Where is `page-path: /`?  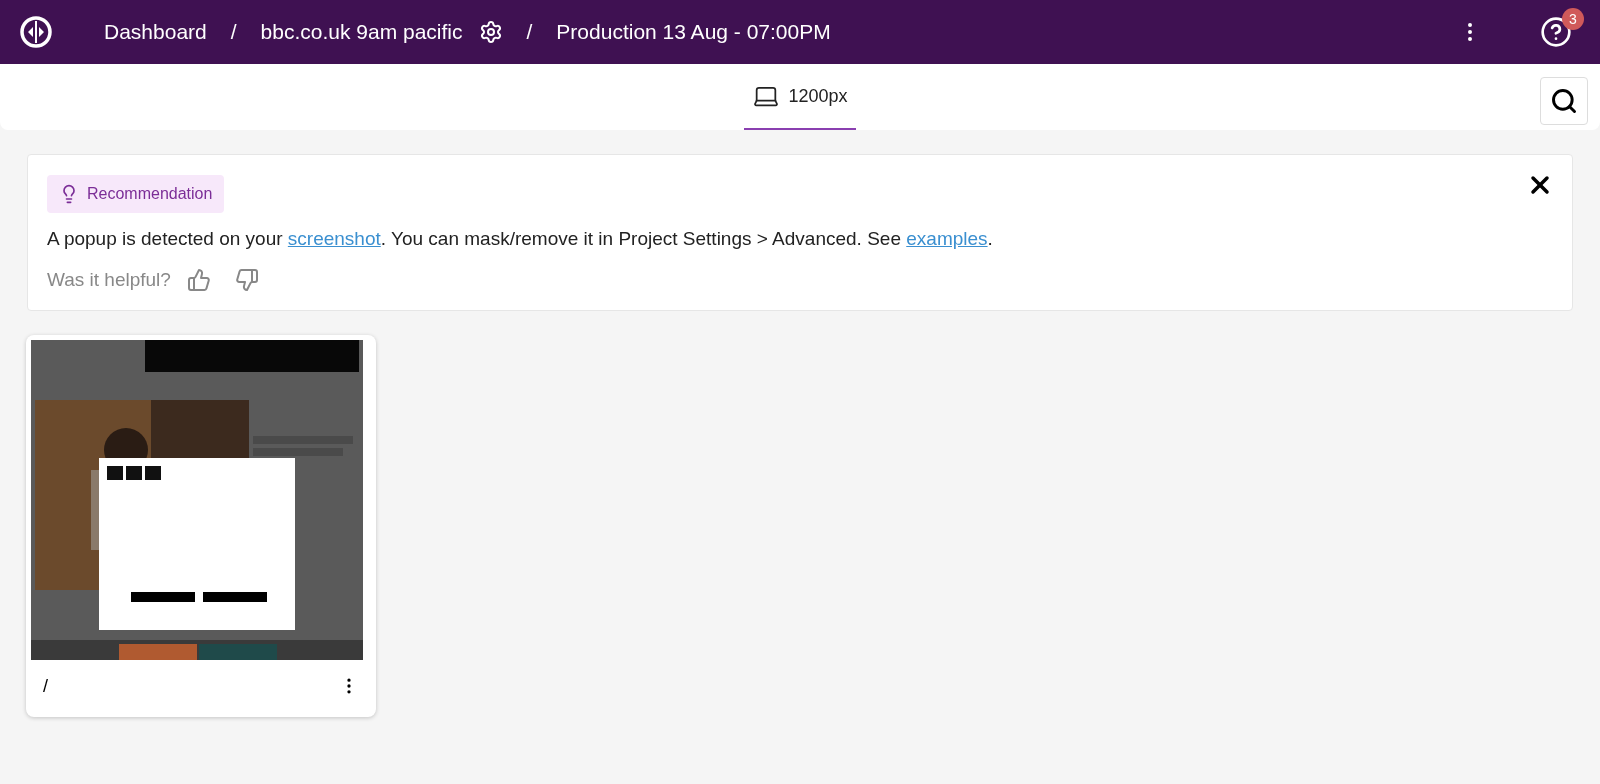
page-path: / is located at coordinates (45, 686).